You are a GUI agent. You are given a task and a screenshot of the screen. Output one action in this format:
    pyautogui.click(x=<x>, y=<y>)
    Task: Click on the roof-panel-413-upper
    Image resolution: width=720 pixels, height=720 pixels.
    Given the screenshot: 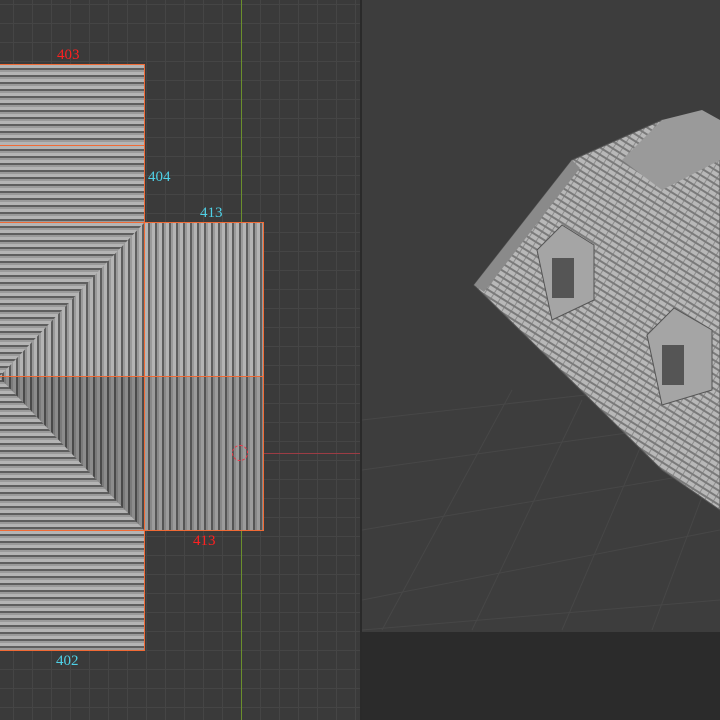 What is the action you would take?
    pyautogui.click(x=204, y=300)
    